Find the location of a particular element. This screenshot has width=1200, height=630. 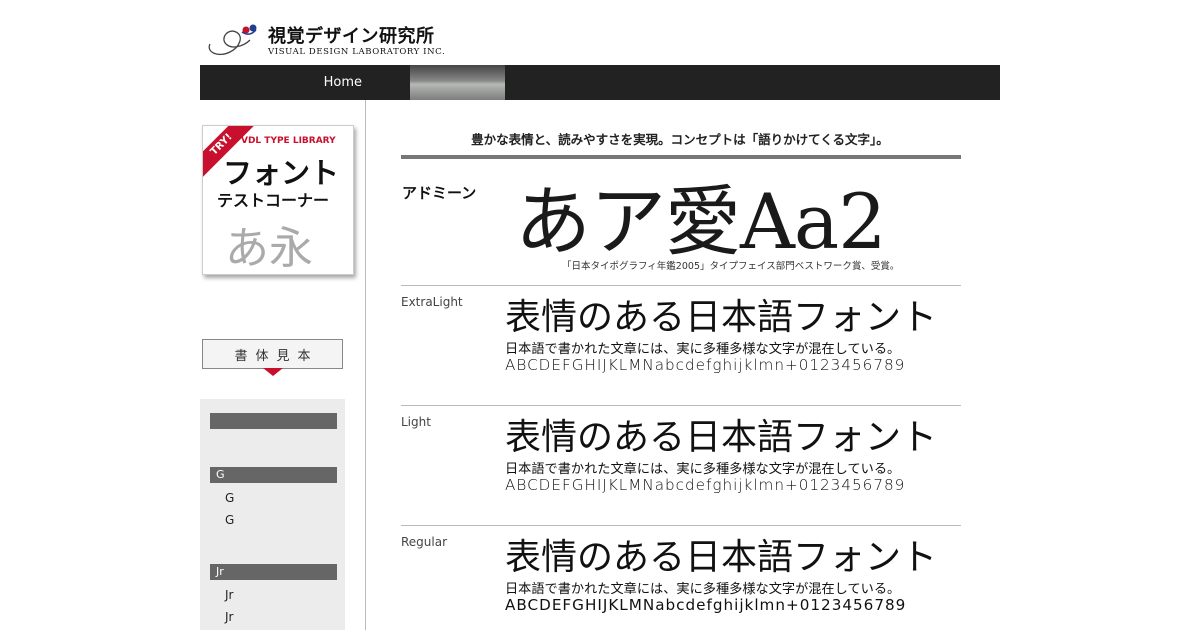

weight-label: Light is located at coordinates (416, 422).